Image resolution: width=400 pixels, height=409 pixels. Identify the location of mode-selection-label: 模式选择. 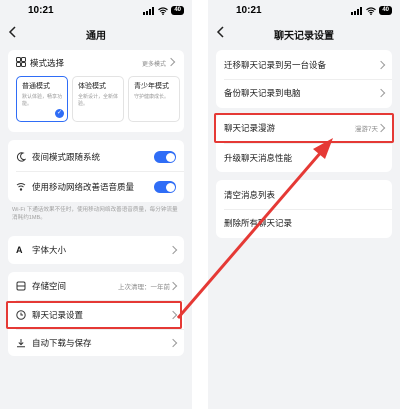
(47, 63).